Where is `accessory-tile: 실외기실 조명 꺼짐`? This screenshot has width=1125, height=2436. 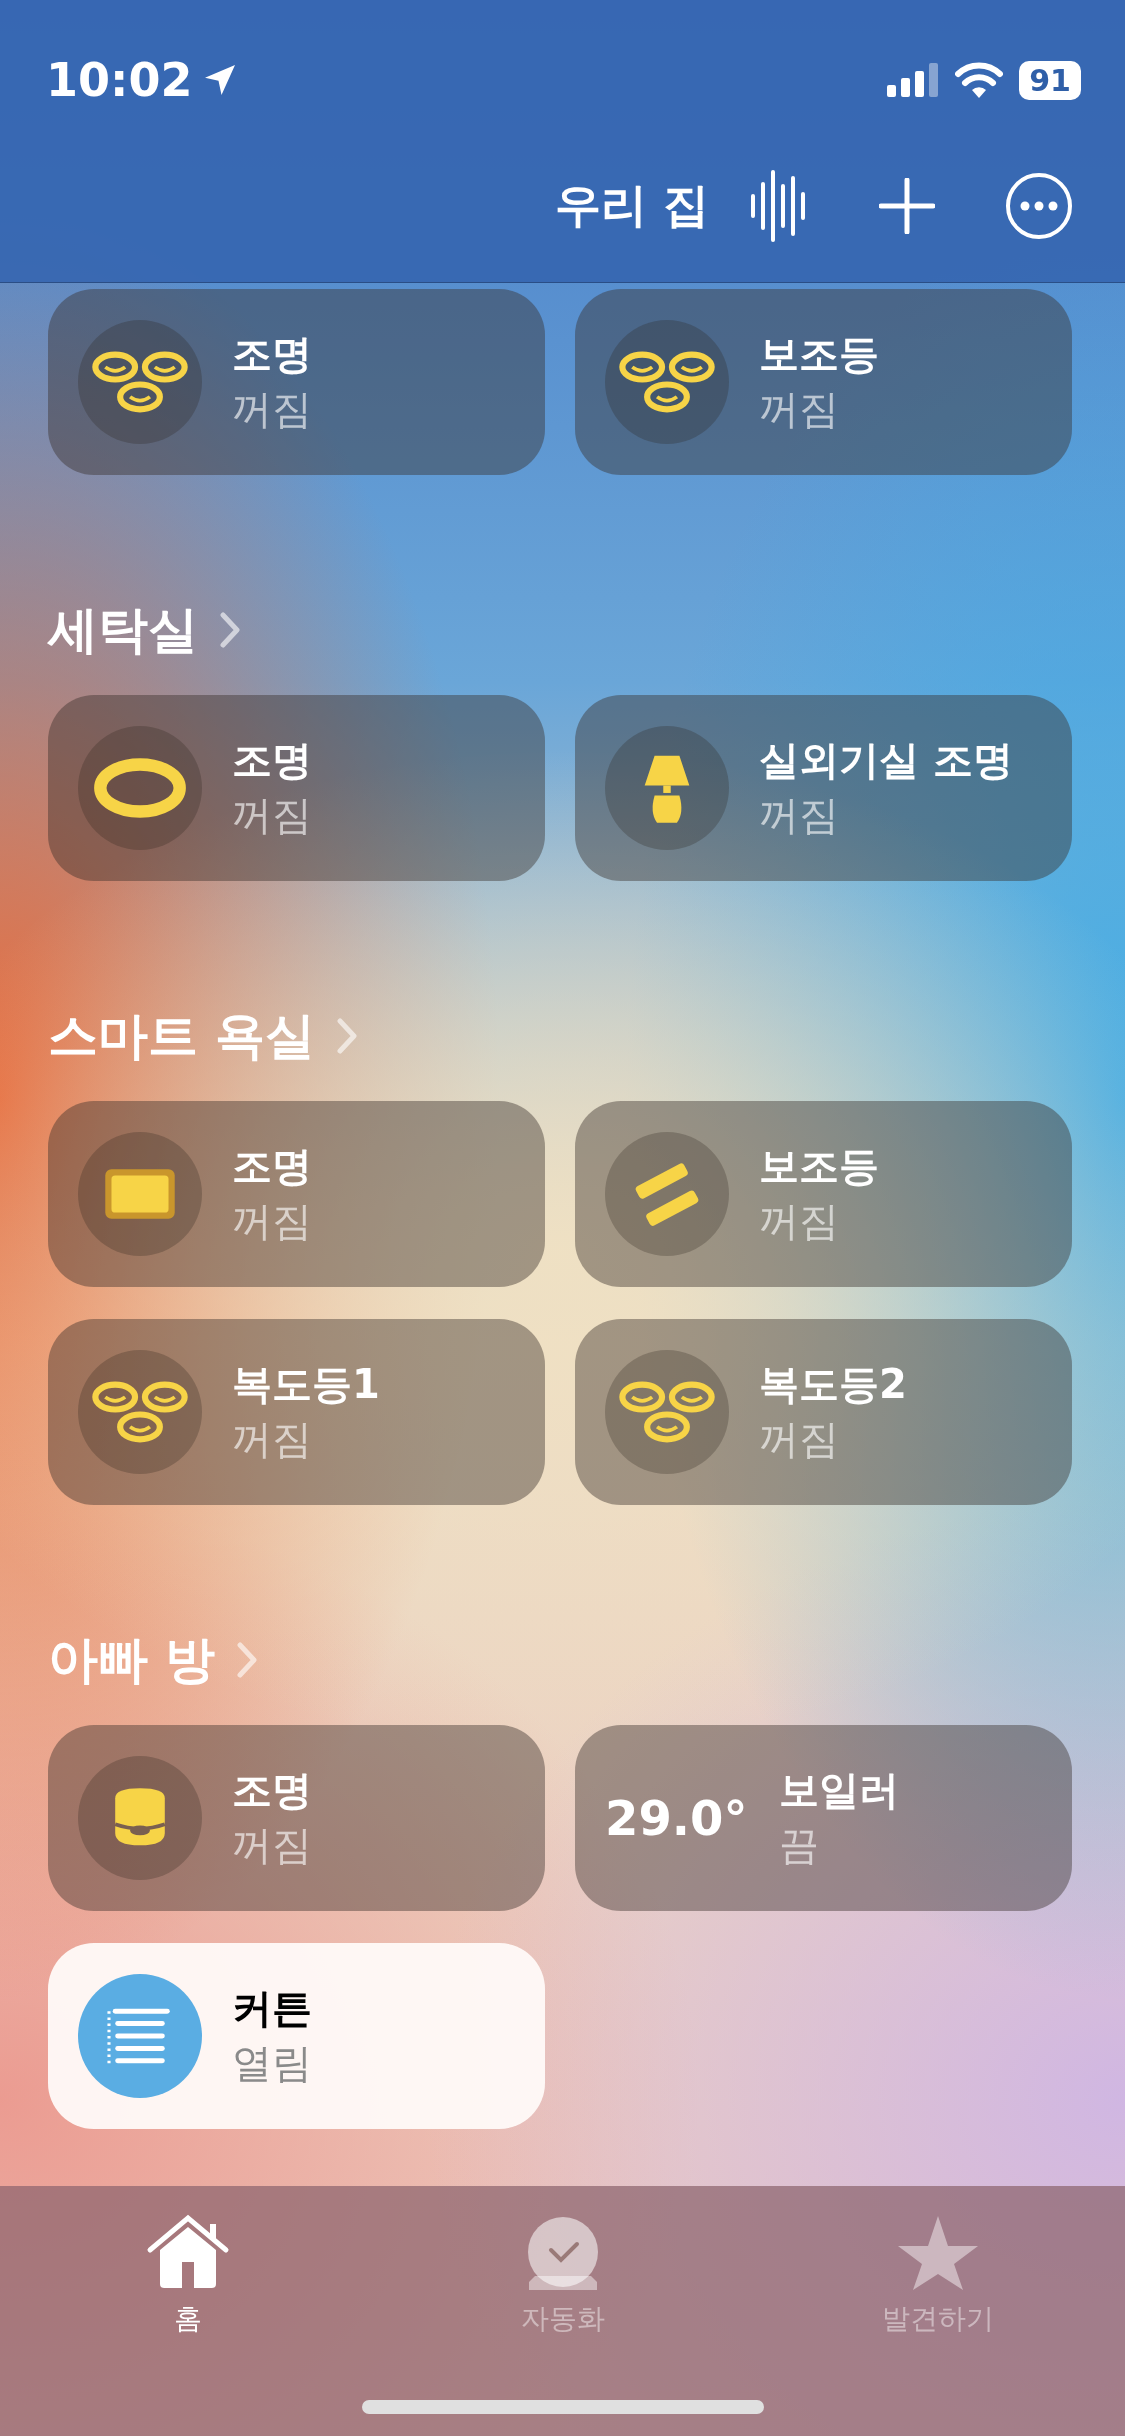 accessory-tile: 실외기실 조명 꺼짐 is located at coordinates (823, 788).